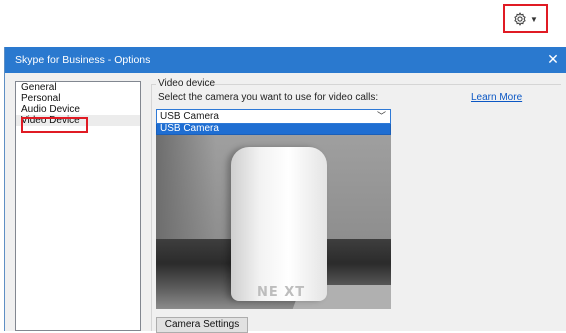  Describe the element at coordinates (187, 83) in the screenshot. I see `video-device-section-label: Video device` at that location.